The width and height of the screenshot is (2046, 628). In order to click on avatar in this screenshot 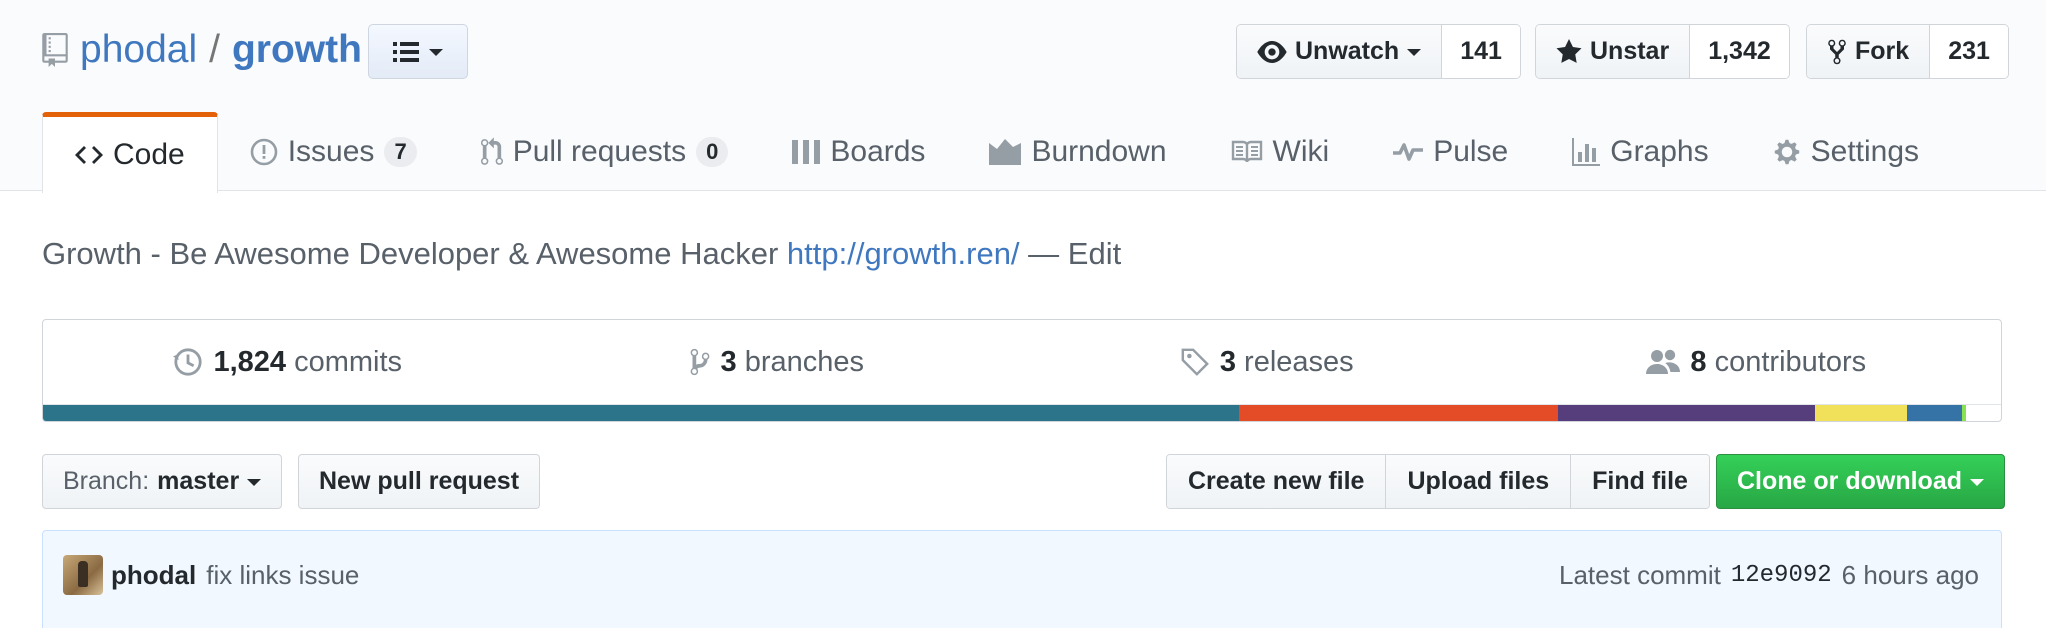, I will do `click(83, 575)`.